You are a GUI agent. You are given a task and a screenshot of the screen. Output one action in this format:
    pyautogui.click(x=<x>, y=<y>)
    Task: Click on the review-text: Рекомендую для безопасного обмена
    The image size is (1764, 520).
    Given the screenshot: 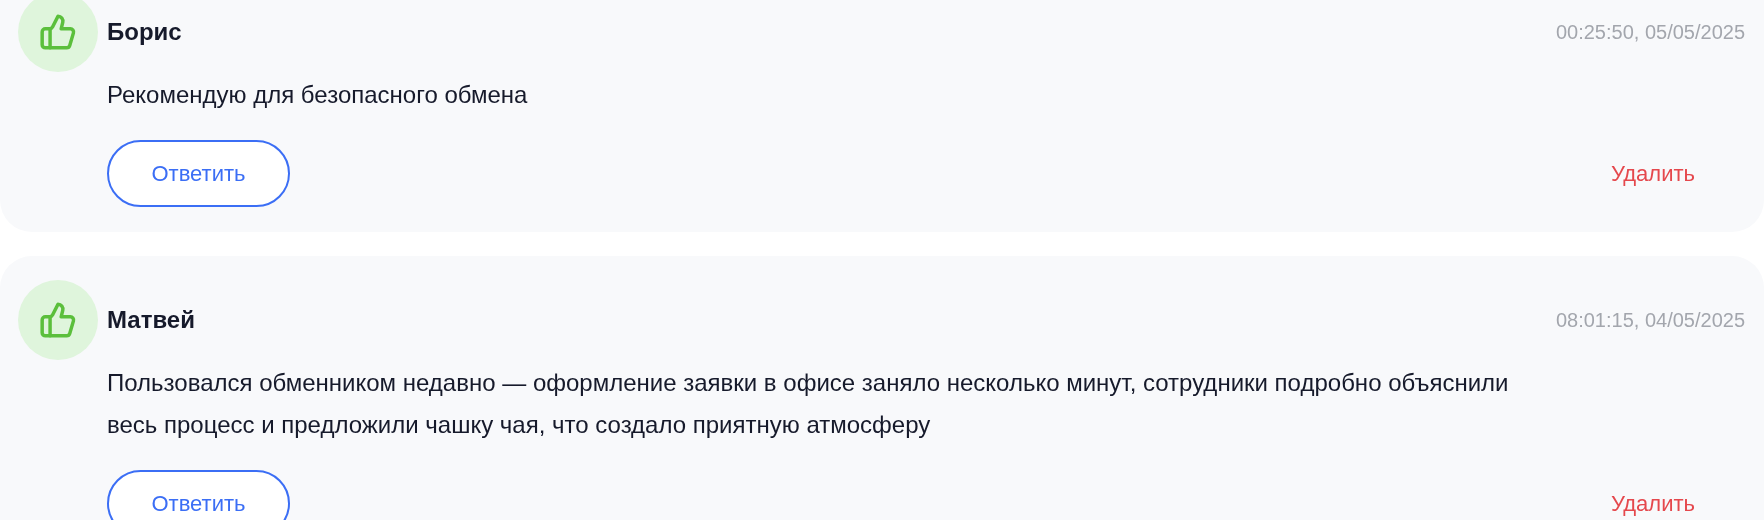 What is the action you would take?
    pyautogui.click(x=318, y=95)
    